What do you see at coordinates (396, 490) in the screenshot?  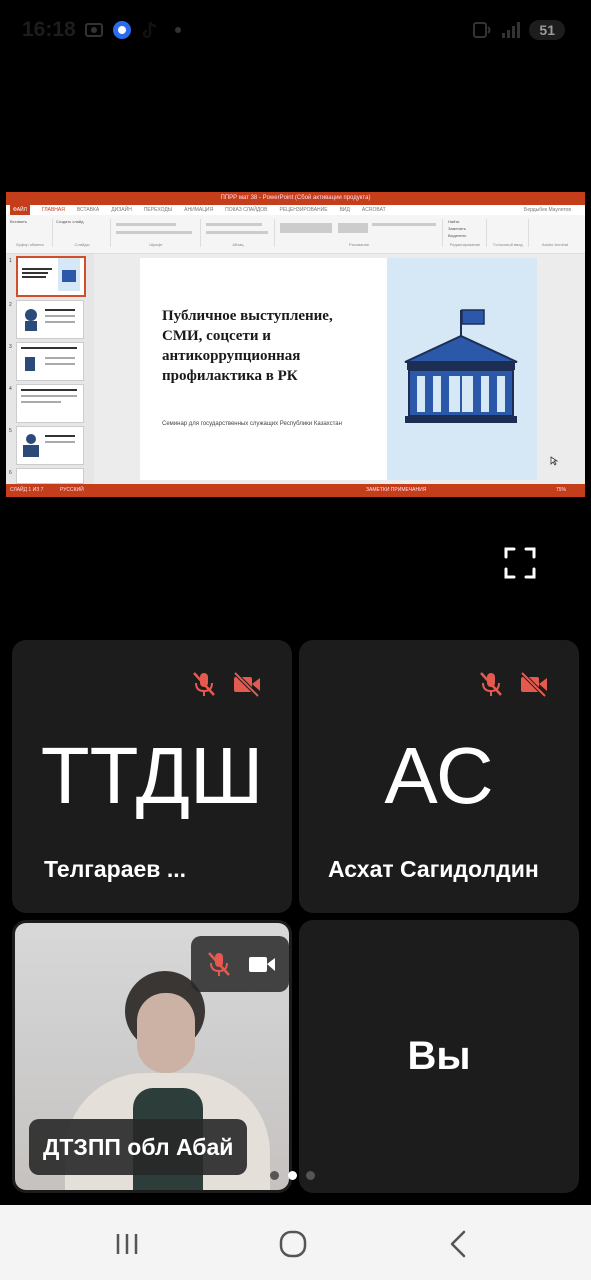 I see `ppt-notes-comments: ЗАМЕТКИ ПРИМЕЧАНИЯ` at bounding box center [396, 490].